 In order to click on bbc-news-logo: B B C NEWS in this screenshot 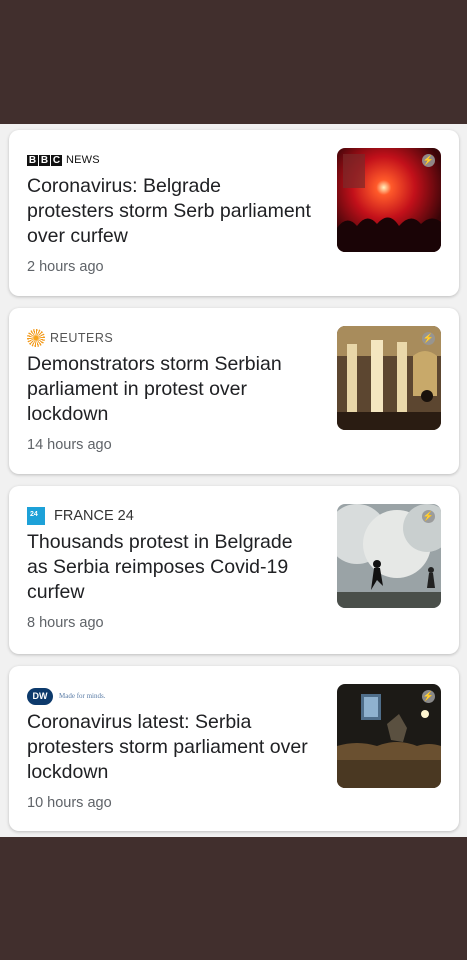, I will do `click(63, 160)`.